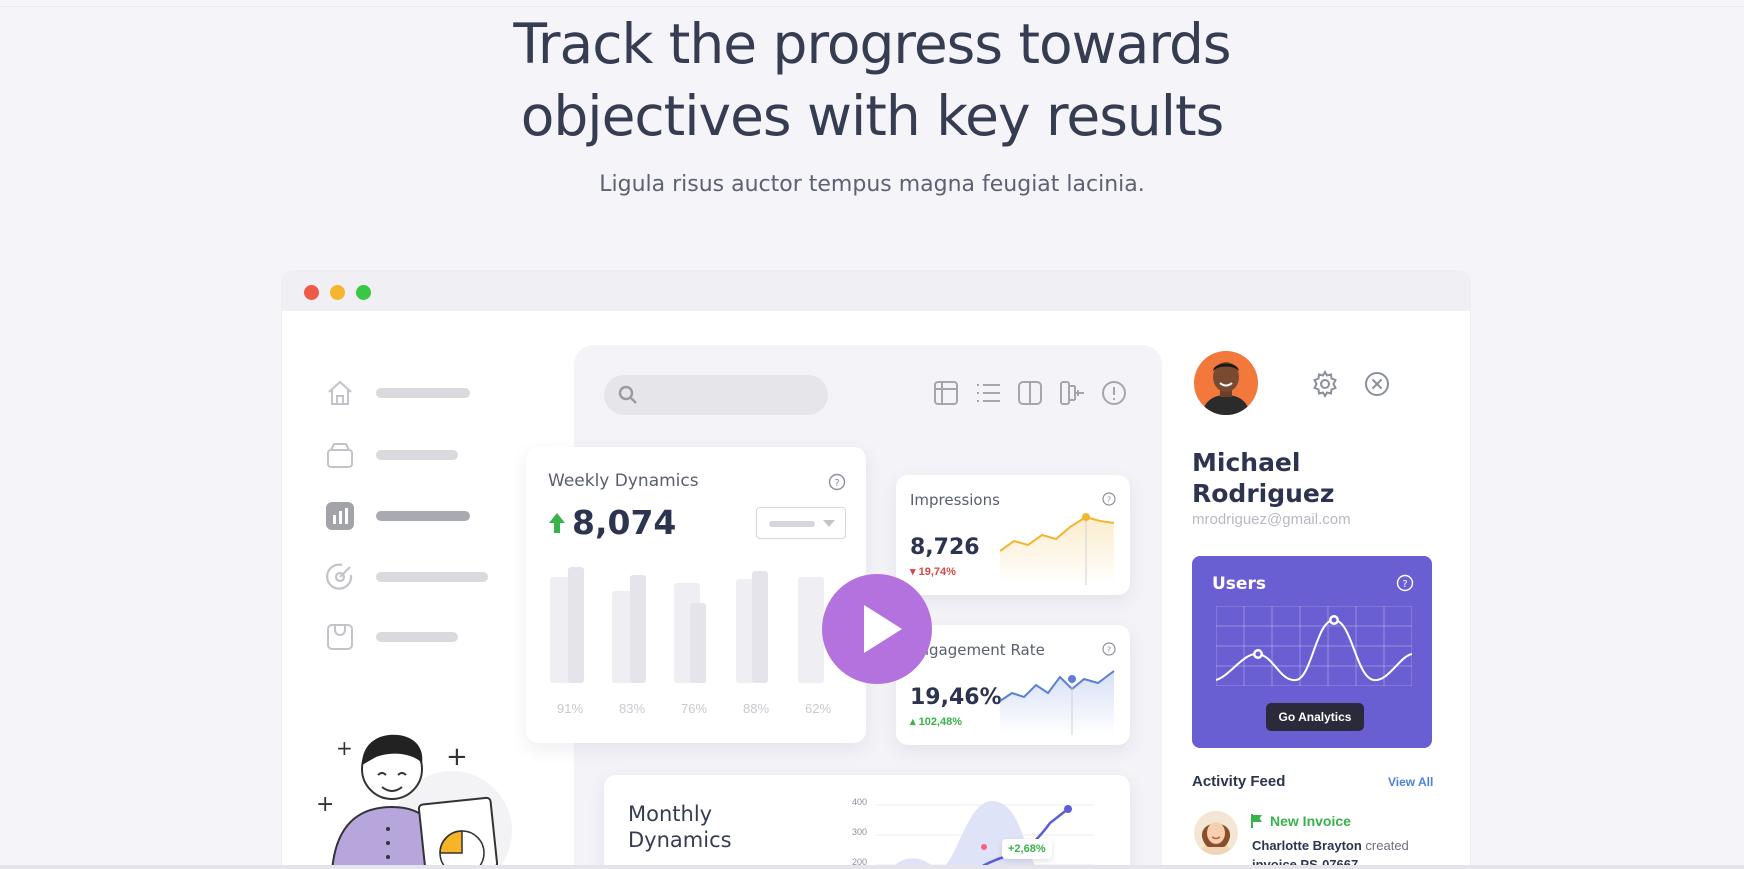  Describe the element at coordinates (1302, 478) in the screenshot. I see `profile-name: Michael Rodriguez` at that location.